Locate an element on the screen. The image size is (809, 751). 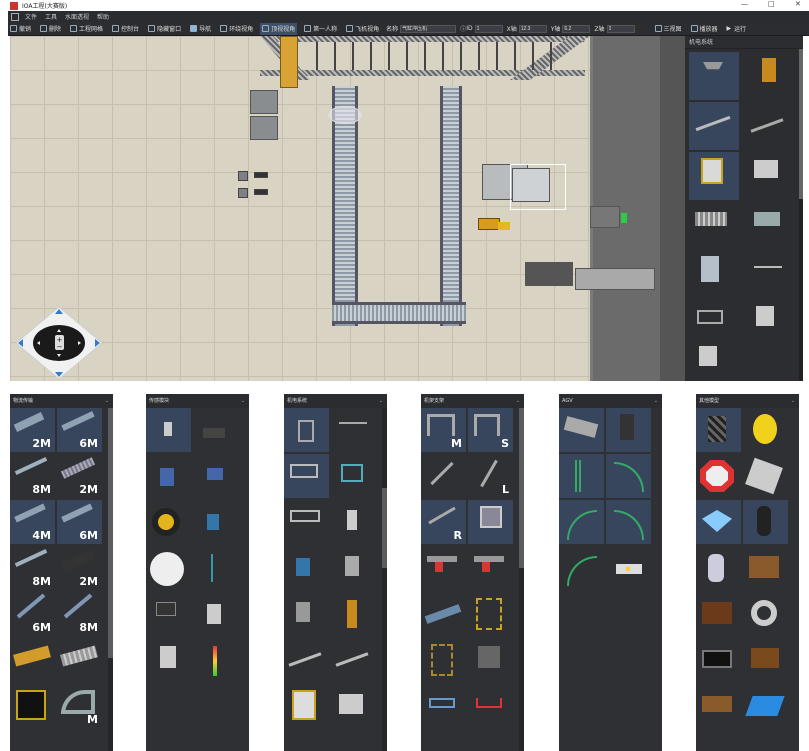
control-cabinet is located at coordinates (264, 128).